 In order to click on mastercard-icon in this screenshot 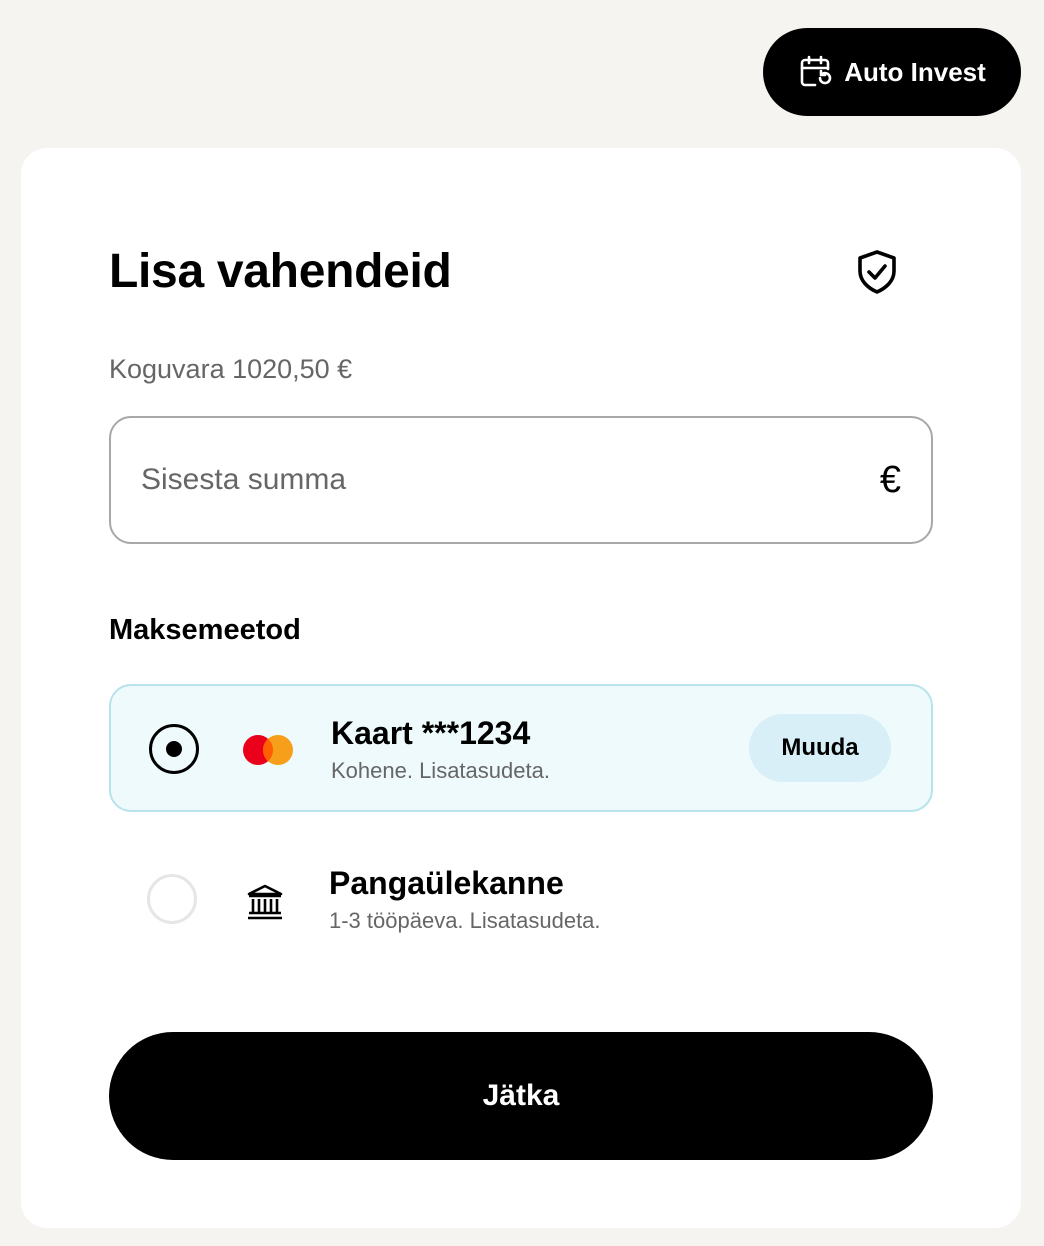, I will do `click(268, 750)`.